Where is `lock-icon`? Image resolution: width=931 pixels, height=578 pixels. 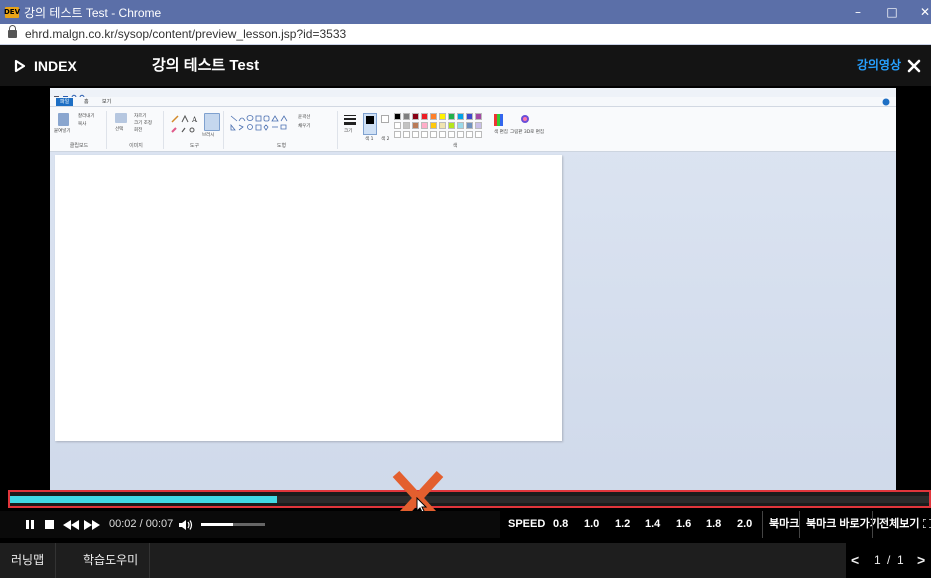
lock-icon is located at coordinates (12, 31).